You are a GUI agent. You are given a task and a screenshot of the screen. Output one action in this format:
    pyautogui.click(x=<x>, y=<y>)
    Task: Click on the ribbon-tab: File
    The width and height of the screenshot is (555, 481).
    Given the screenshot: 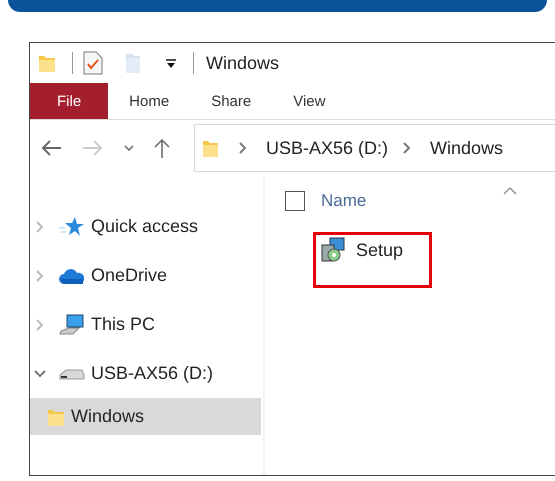 What is the action you would take?
    pyautogui.click(x=69, y=101)
    